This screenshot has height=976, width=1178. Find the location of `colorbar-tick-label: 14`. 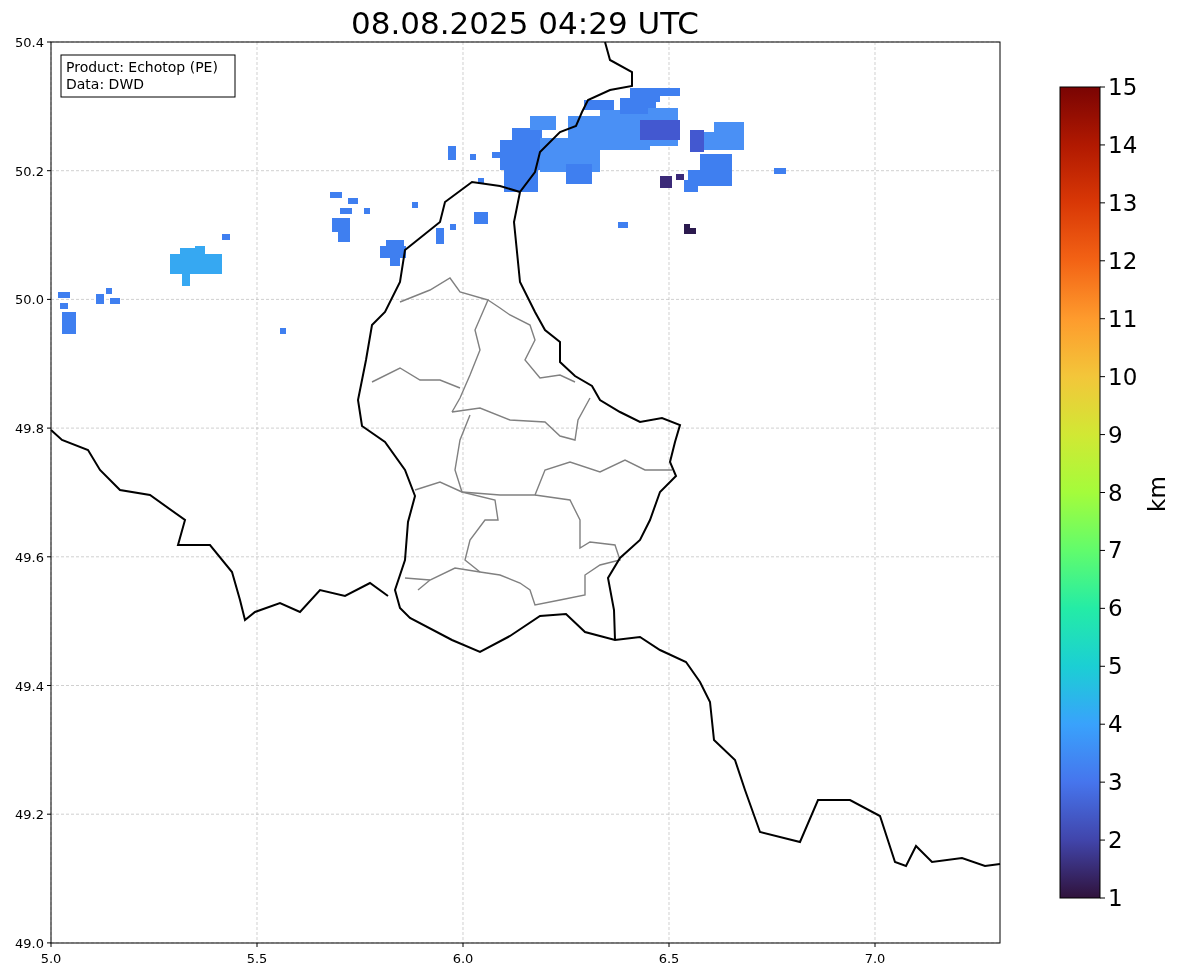

colorbar-tick-label: 14 is located at coordinates (1123, 144).